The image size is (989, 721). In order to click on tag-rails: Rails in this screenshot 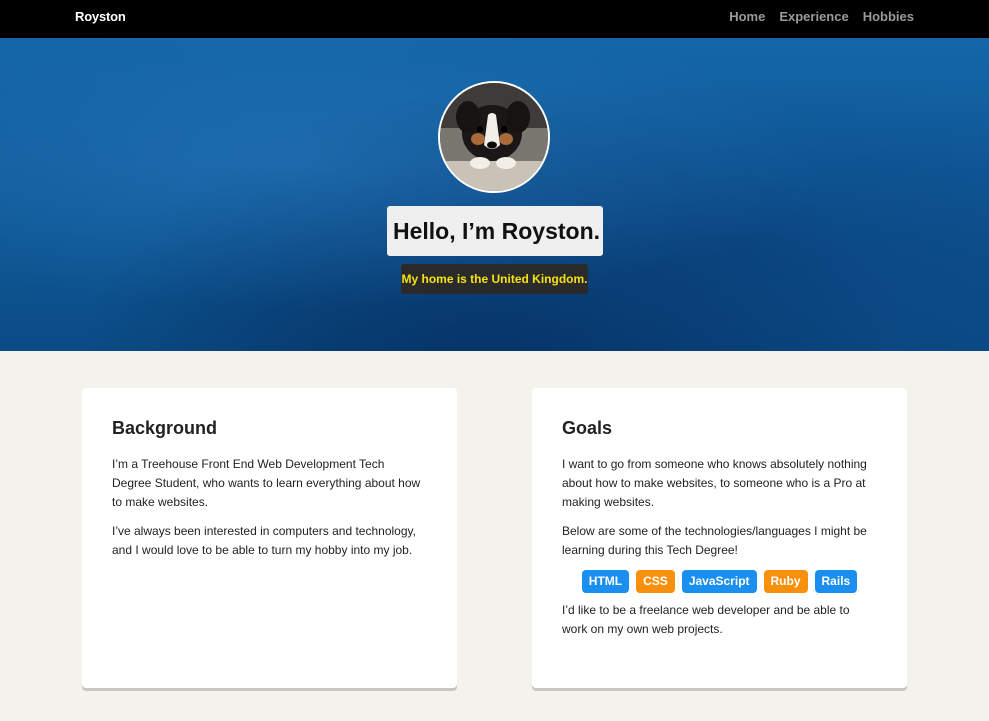, I will do `click(836, 581)`.